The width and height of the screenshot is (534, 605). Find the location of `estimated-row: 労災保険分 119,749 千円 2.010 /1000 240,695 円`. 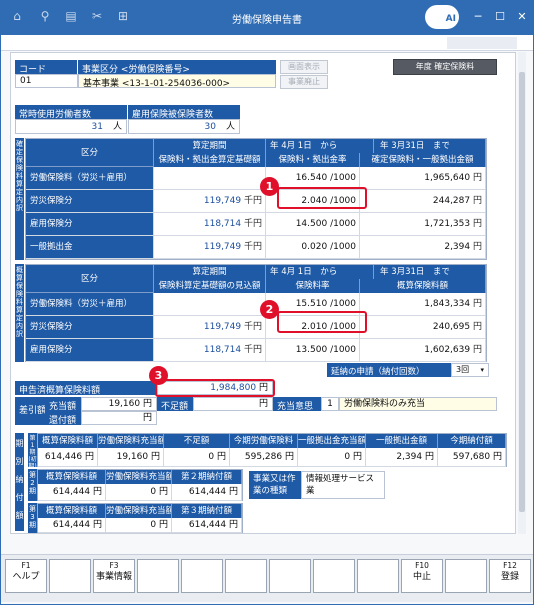

estimated-row: 労災保険分 119,749 千円 2.010 /1000 240,695 円 is located at coordinates (256, 327).